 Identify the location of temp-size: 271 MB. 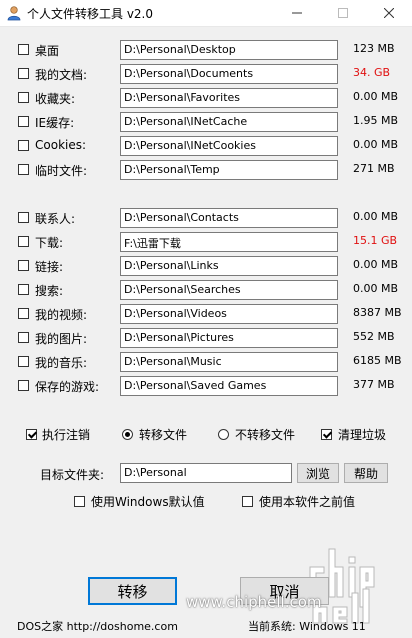
(374, 168).